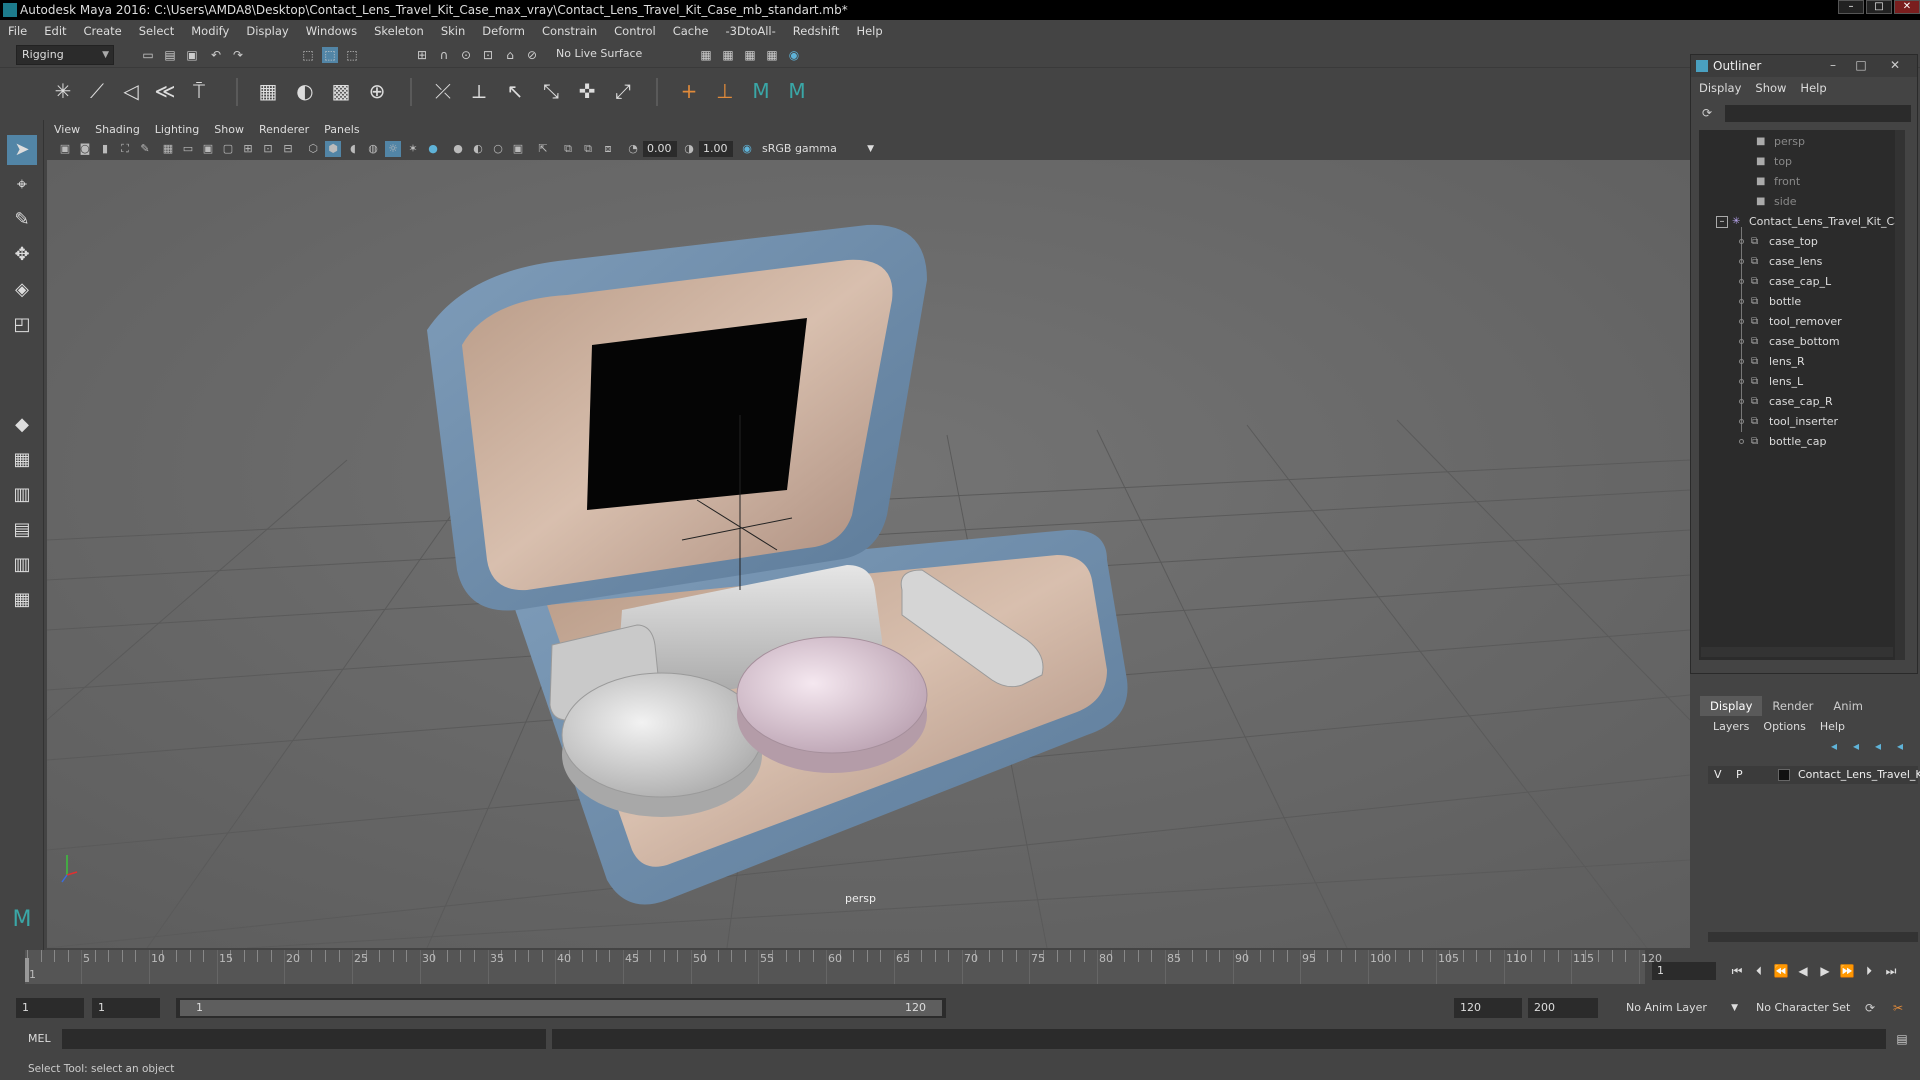  Describe the element at coordinates (17, 31) in the screenshot. I see `menu-file: File` at that location.